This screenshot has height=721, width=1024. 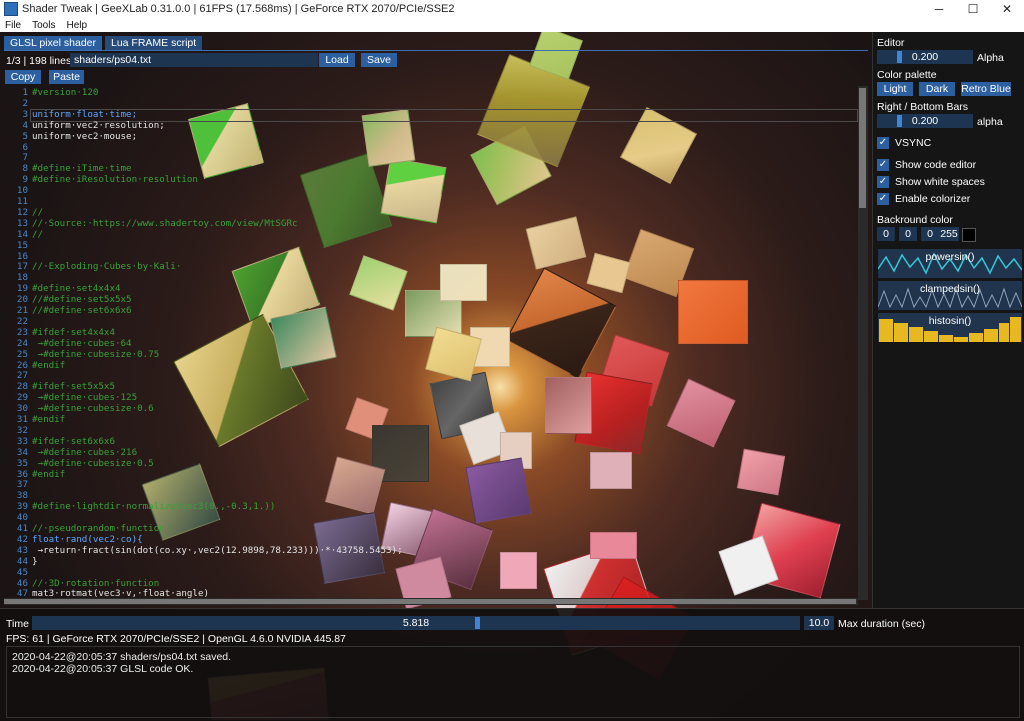 What do you see at coordinates (22, 550) in the screenshot?
I see `line-number: 43` at bounding box center [22, 550].